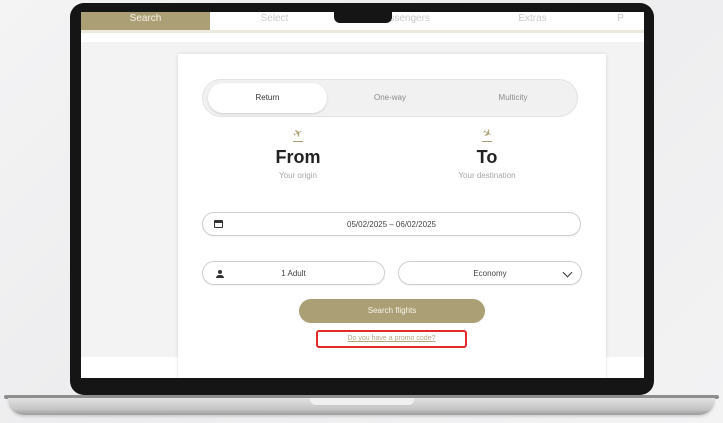 The image size is (723, 423). What do you see at coordinates (274, 21) in the screenshot?
I see `step-select: Select` at bounding box center [274, 21].